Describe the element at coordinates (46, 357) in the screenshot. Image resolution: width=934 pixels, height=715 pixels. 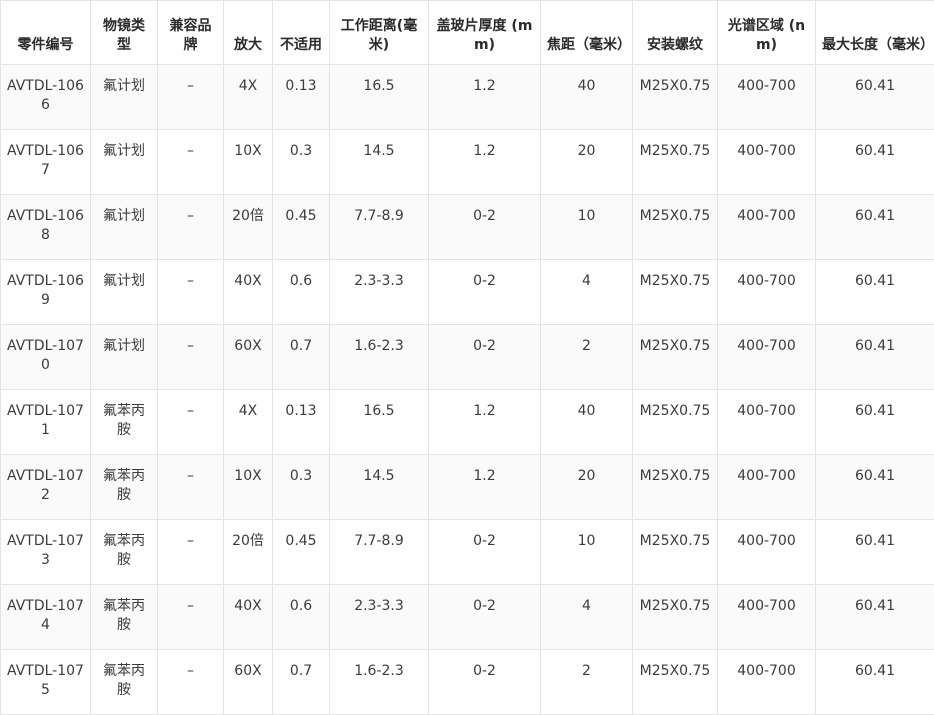
I see `cell-part-number: AVTDL-1070` at that location.